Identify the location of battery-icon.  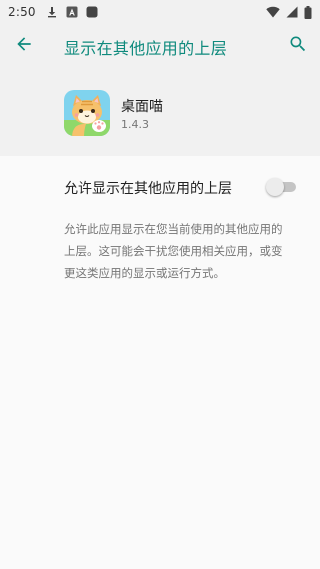
(308, 12).